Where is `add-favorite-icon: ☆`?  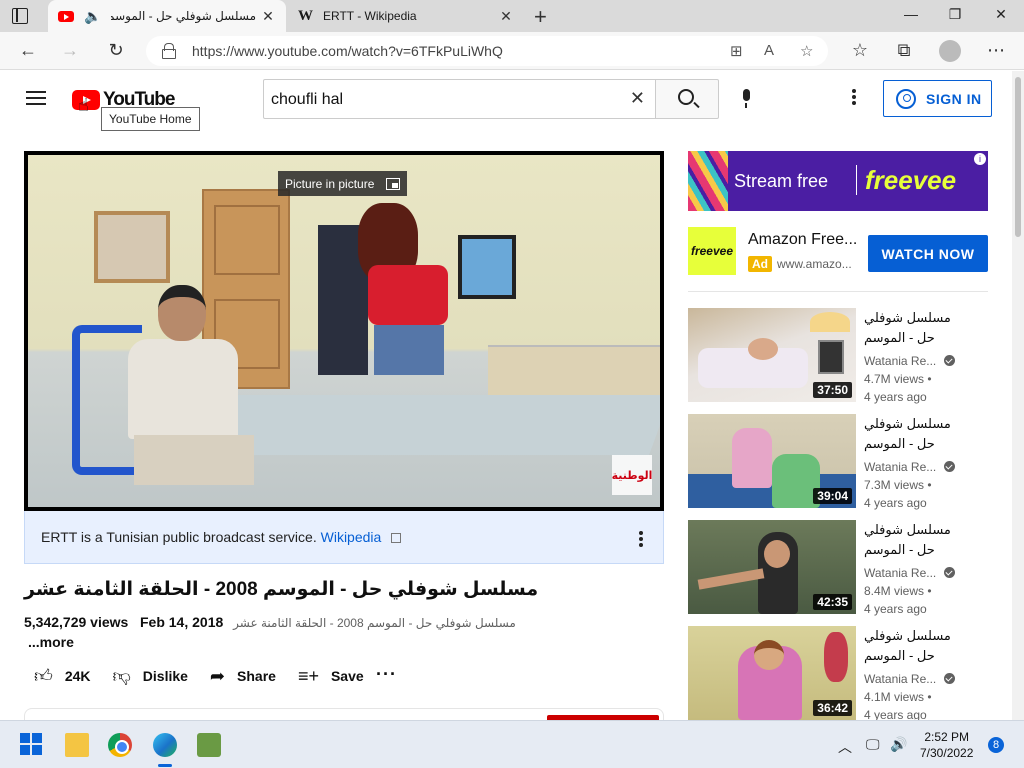 add-favorite-icon: ☆ is located at coordinates (806, 51).